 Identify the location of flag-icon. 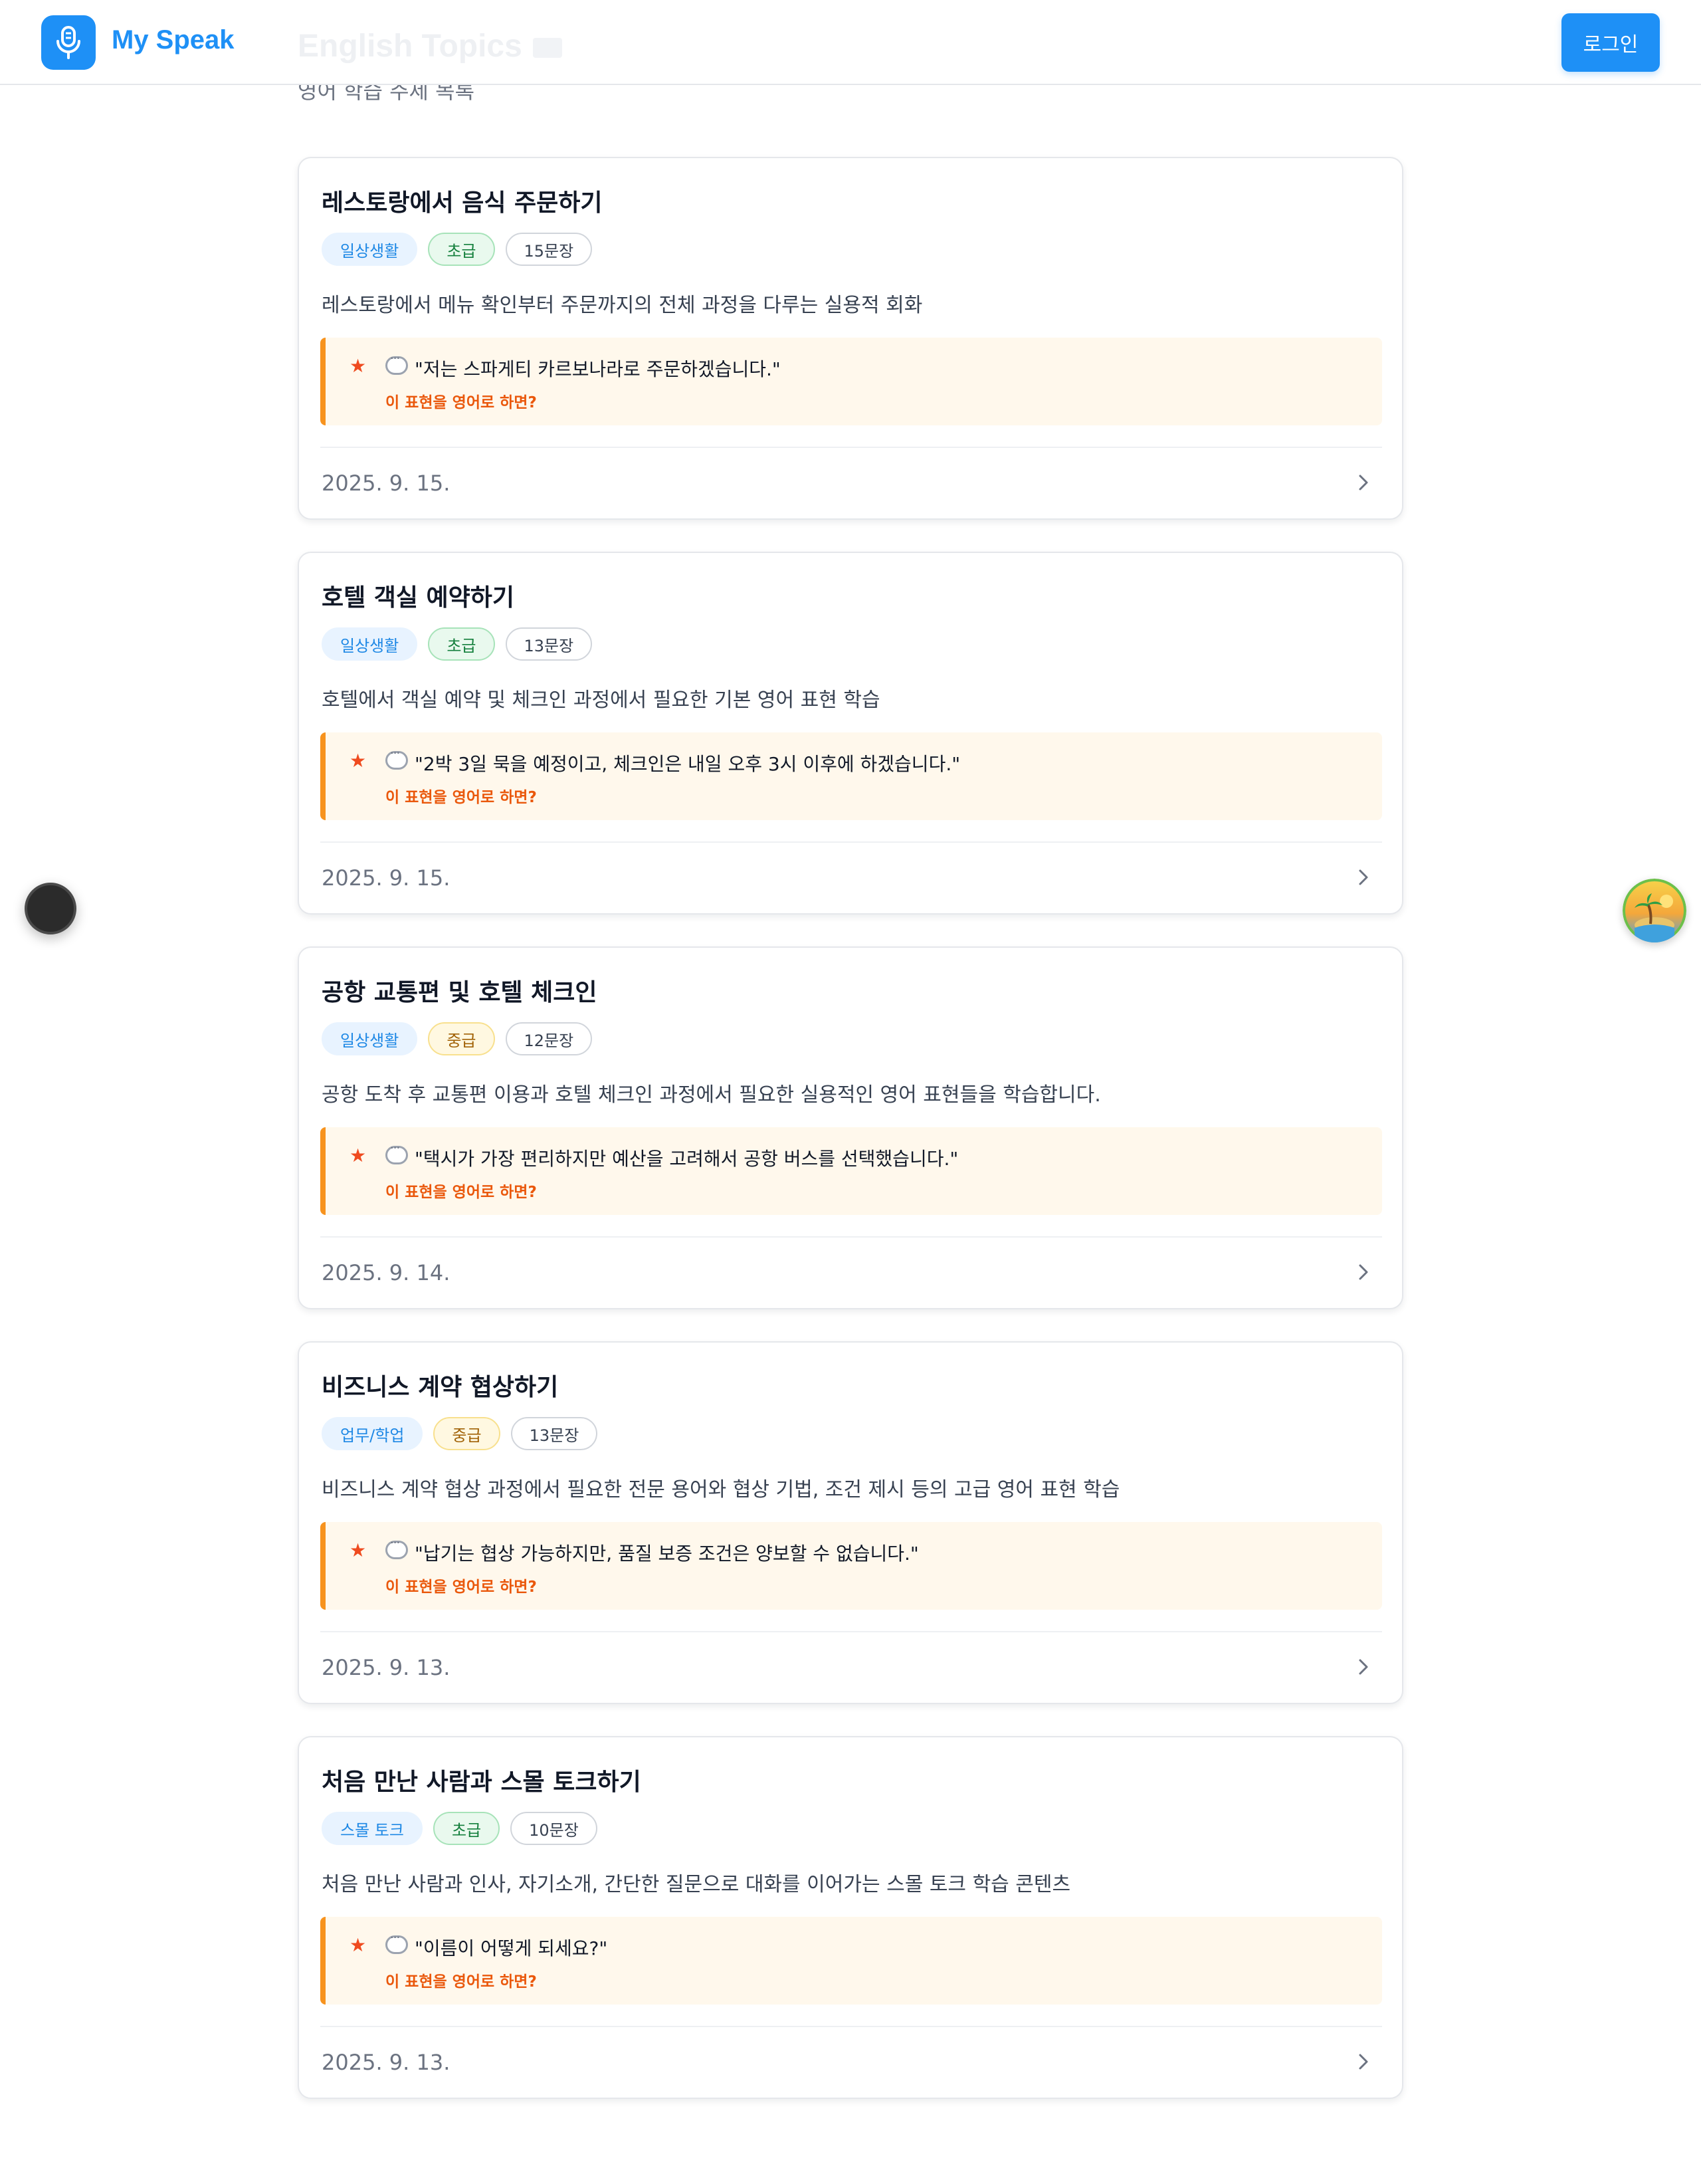
(547, 48).